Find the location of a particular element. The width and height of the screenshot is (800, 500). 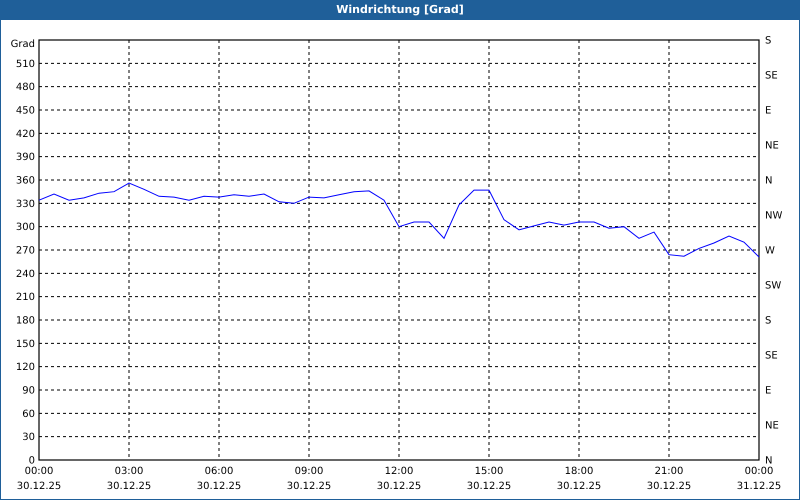

y-tick-label: 210 is located at coordinates (25, 298).